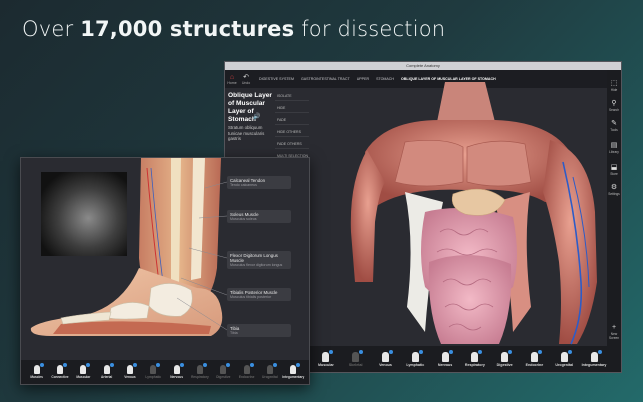 The height and width of the screenshot is (402, 643). I want to click on home-button: ⌂ Home, so click(232, 79).